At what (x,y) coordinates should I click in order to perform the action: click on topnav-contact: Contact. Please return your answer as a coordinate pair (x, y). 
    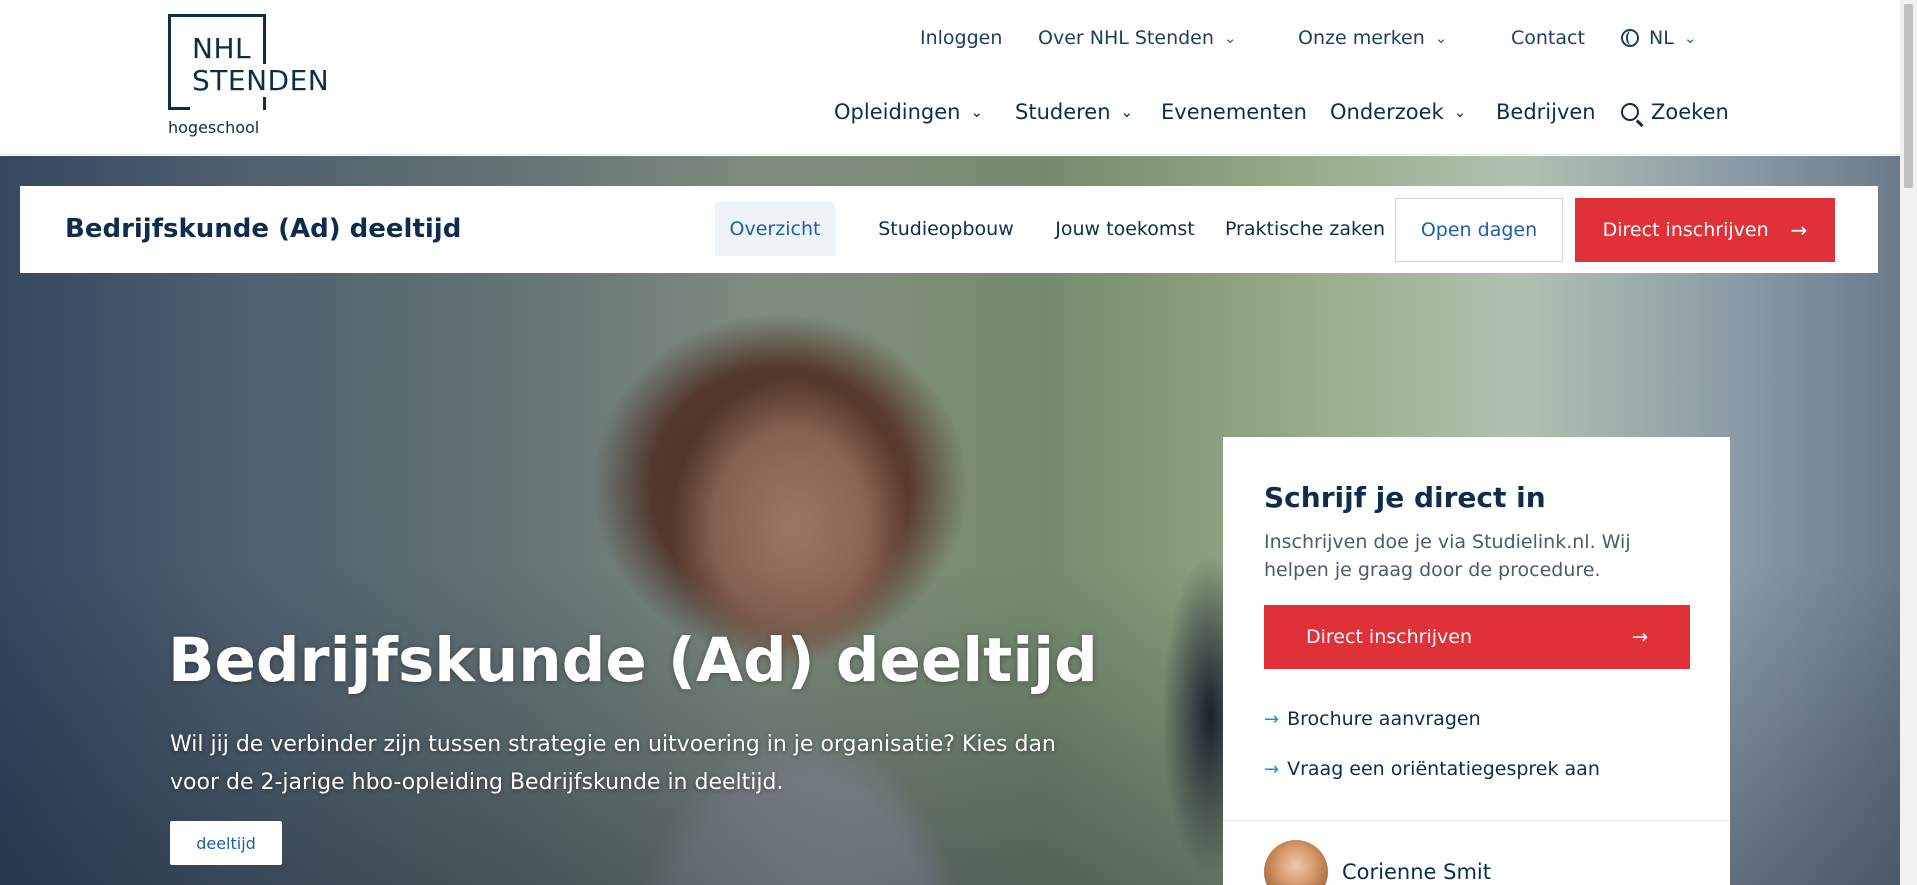
    Looking at the image, I should click on (1548, 38).